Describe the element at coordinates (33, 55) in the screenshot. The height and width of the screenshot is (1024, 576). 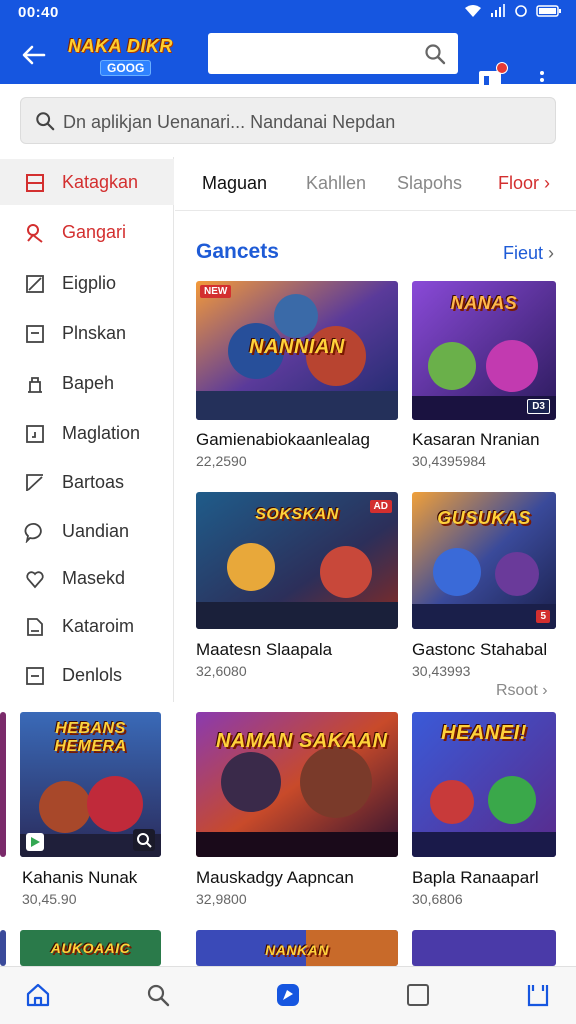
I see `back-arrow-icon` at that location.